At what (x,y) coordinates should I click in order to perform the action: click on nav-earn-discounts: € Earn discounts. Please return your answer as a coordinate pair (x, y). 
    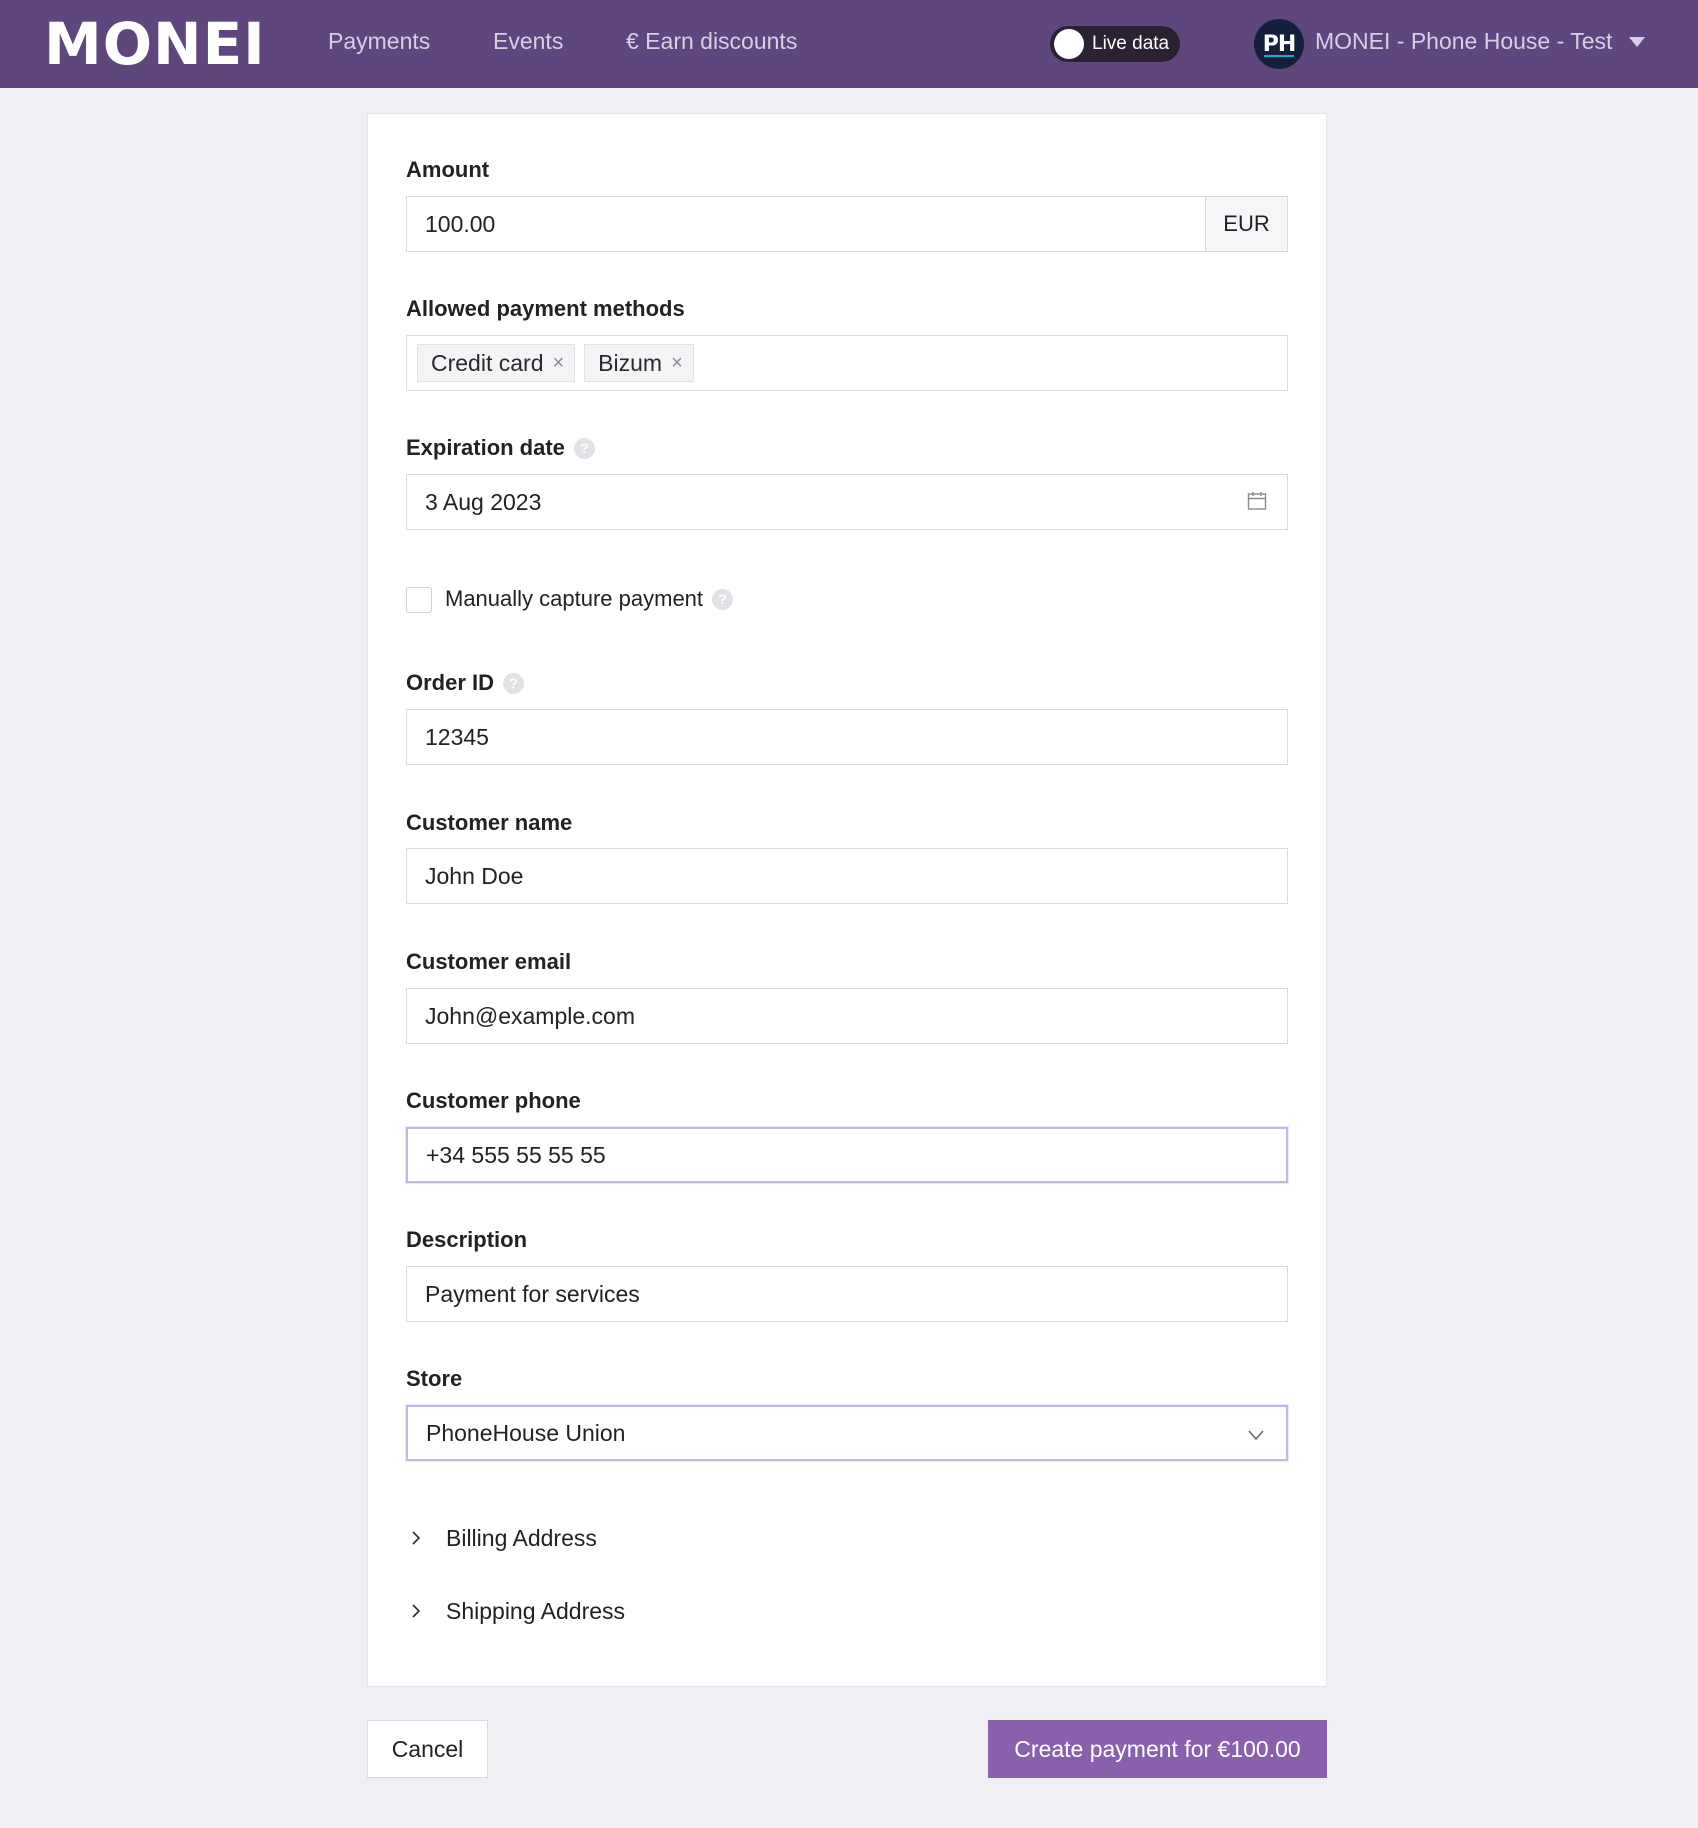
    Looking at the image, I should click on (711, 41).